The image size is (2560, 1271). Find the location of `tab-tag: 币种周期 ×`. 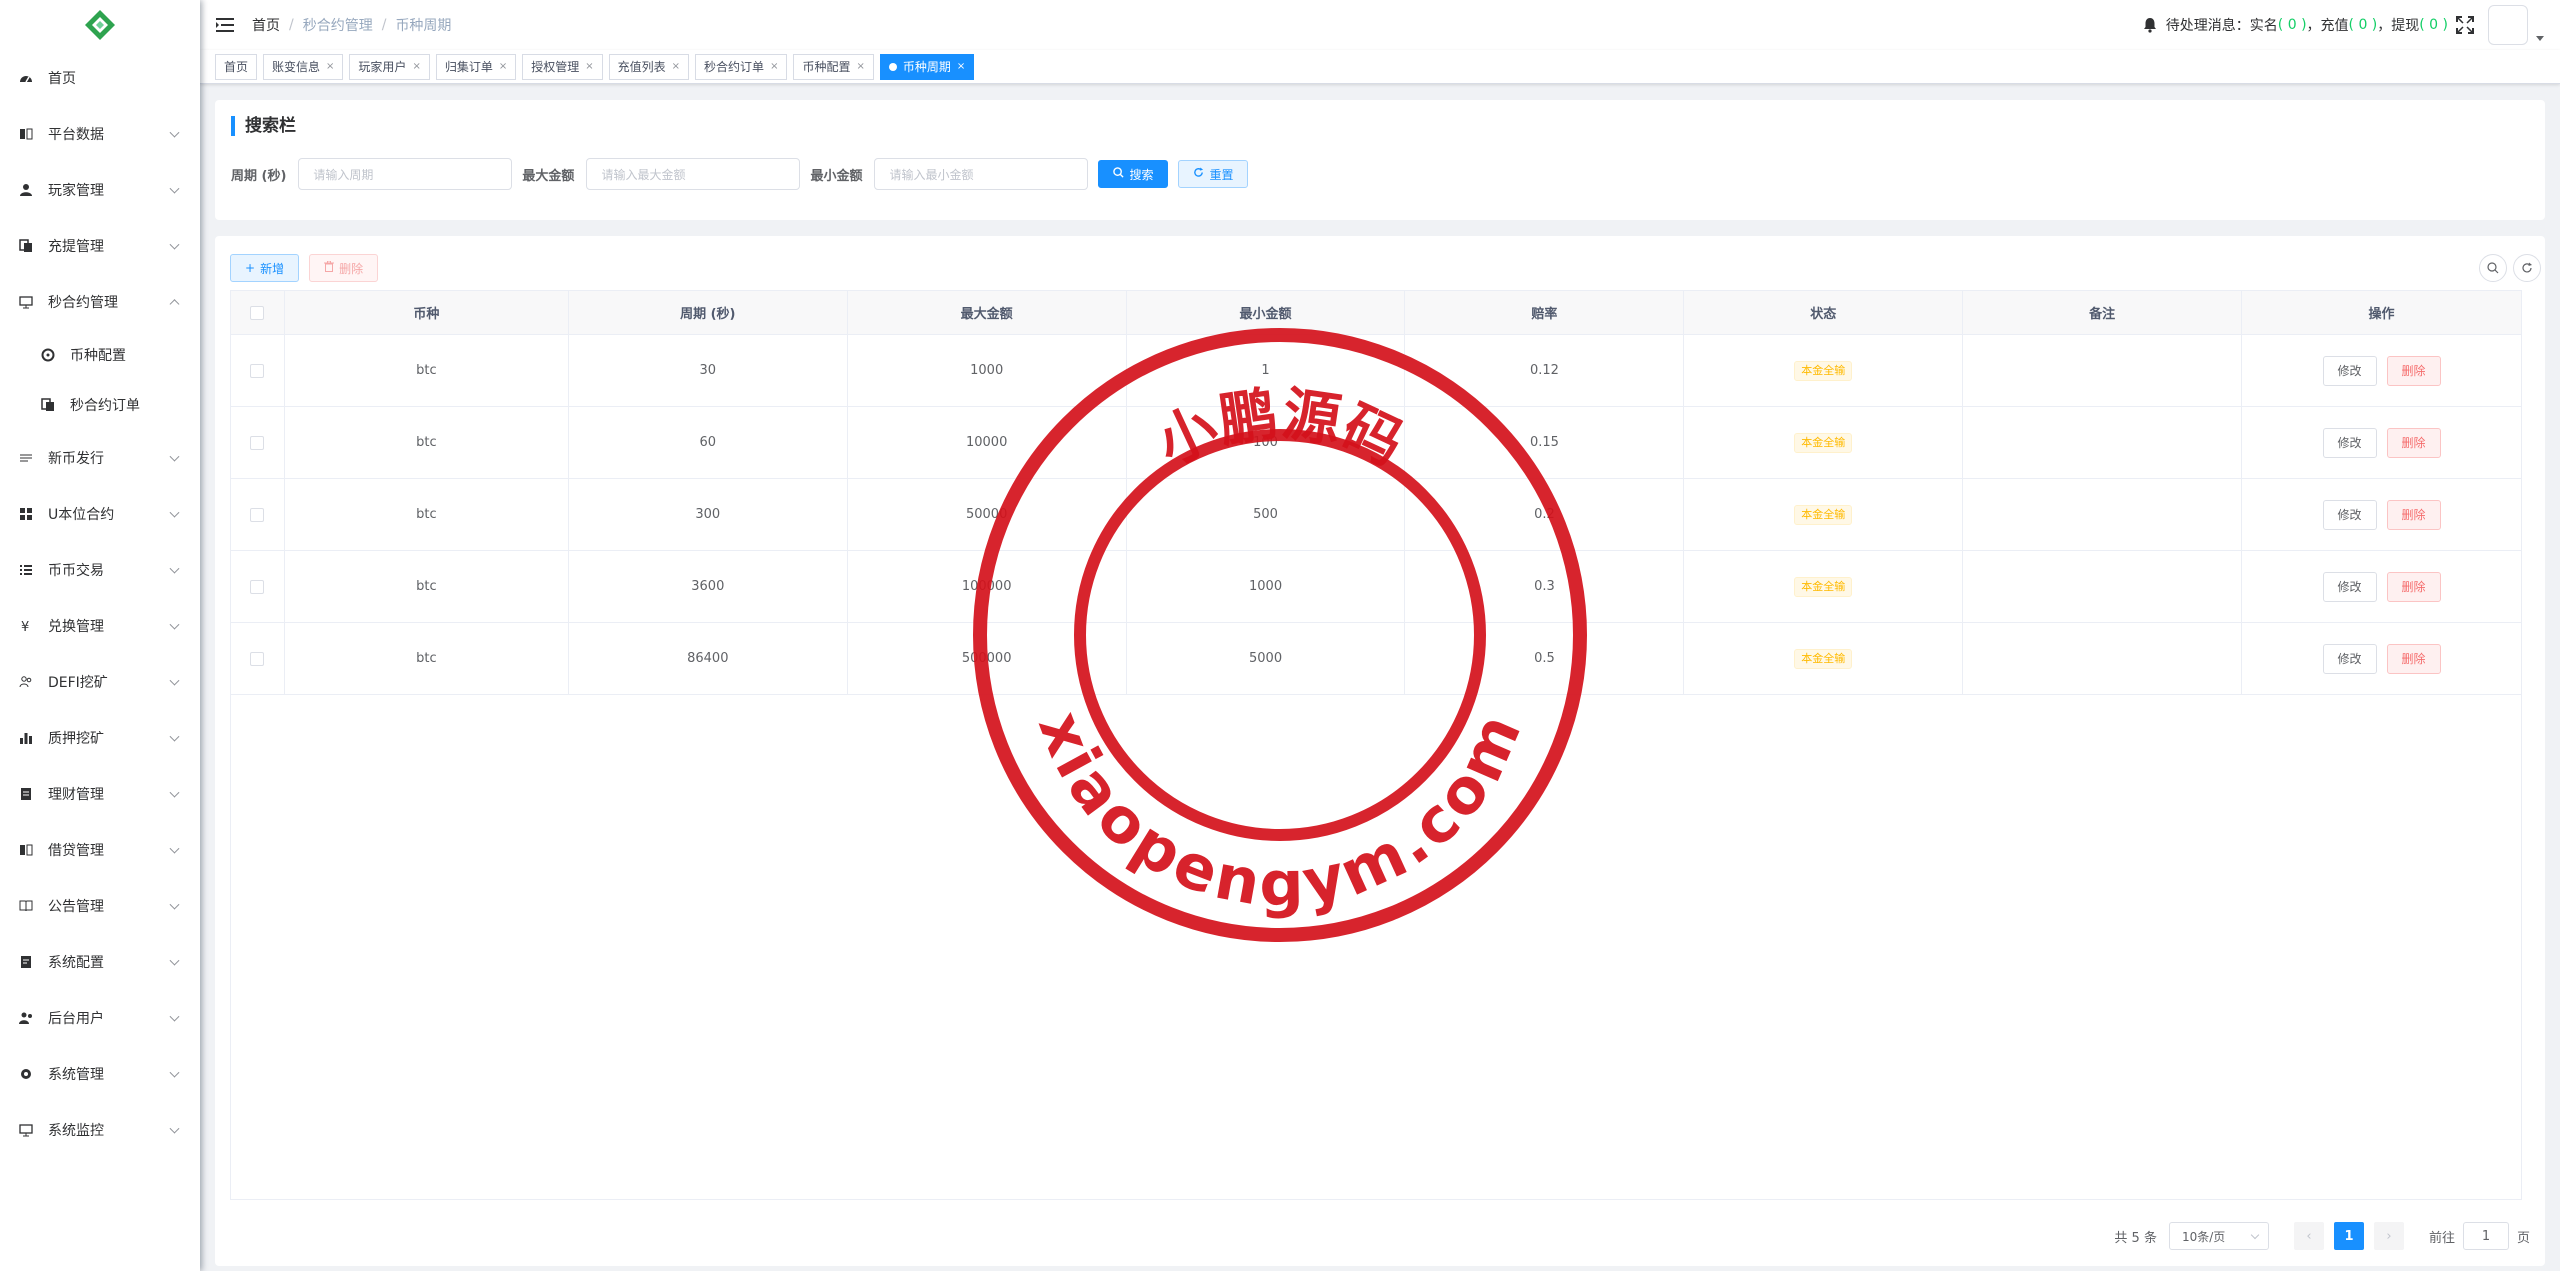

tab-tag: 币种周期 × is located at coordinates (927, 66).